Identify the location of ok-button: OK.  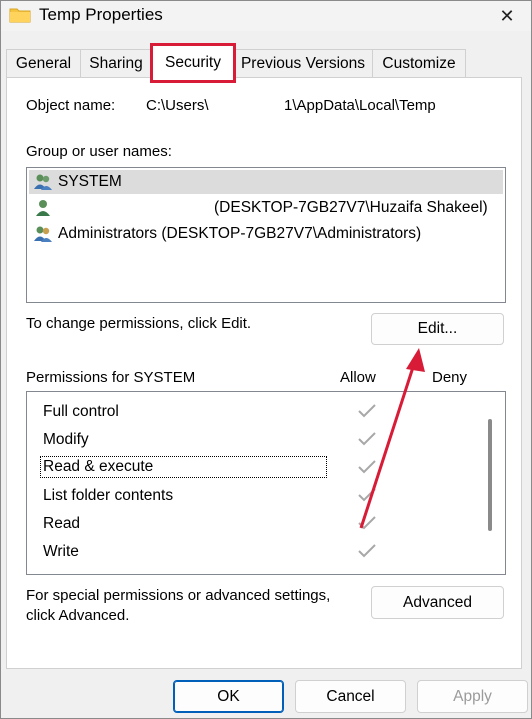
(228, 696).